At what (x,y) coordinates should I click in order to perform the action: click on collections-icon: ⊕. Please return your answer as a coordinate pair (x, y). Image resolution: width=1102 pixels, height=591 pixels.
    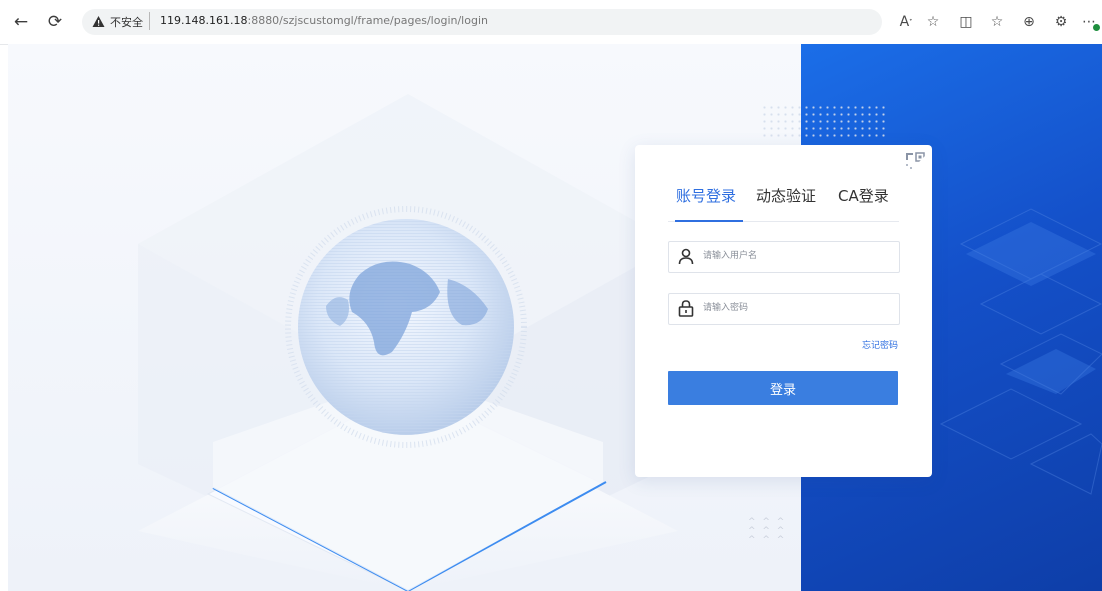
    Looking at the image, I should click on (1029, 22).